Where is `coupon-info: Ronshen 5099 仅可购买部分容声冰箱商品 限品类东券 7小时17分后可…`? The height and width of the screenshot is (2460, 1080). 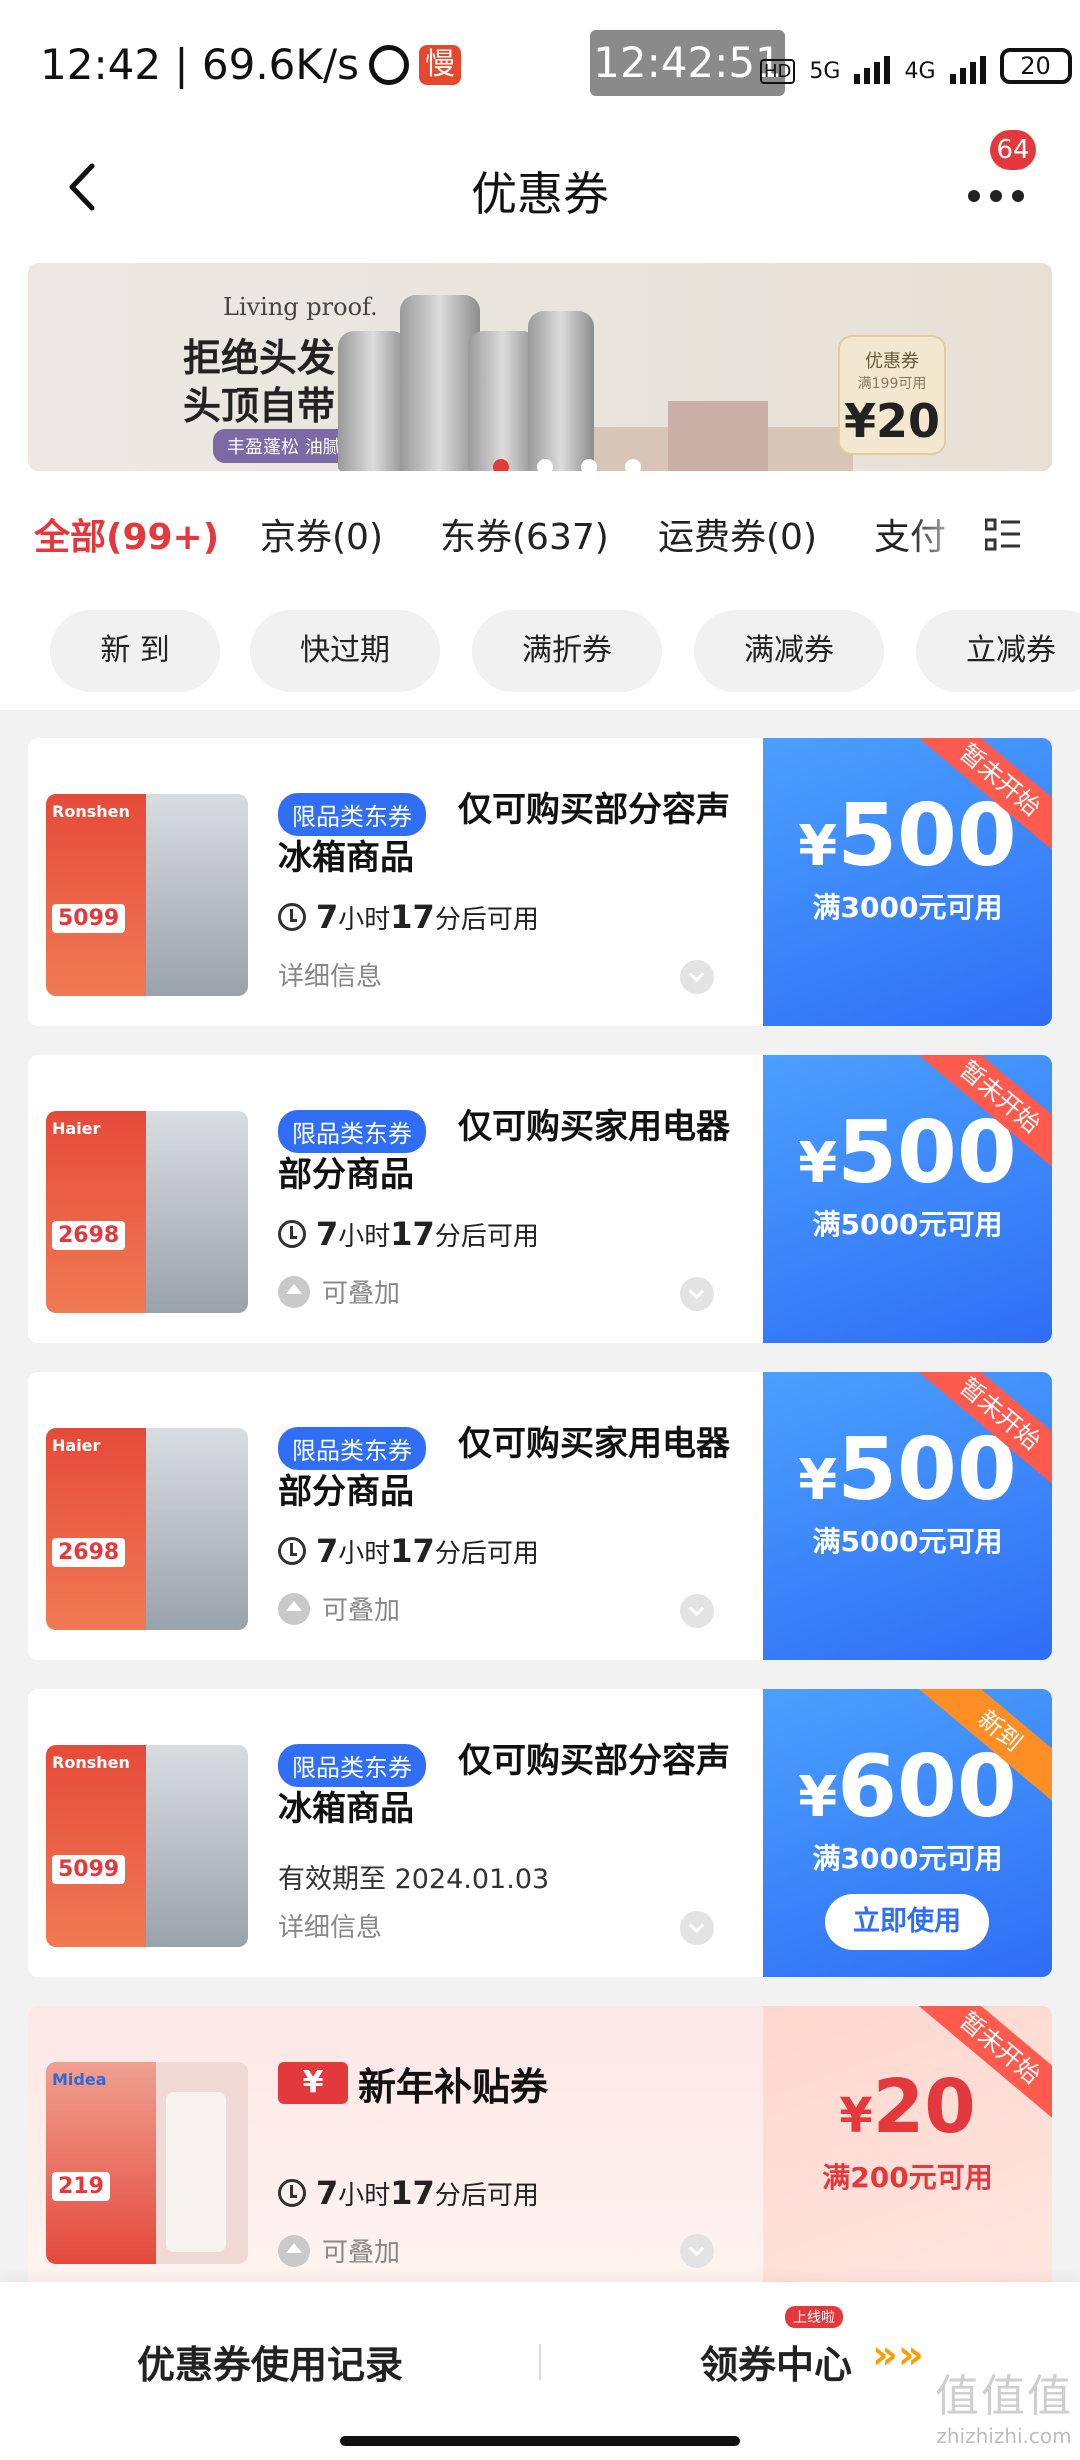
coupon-info: Ronshen 5099 仅可购买部分容声冰箱商品 限品类东券 7小时17分后可… is located at coordinates (395, 882).